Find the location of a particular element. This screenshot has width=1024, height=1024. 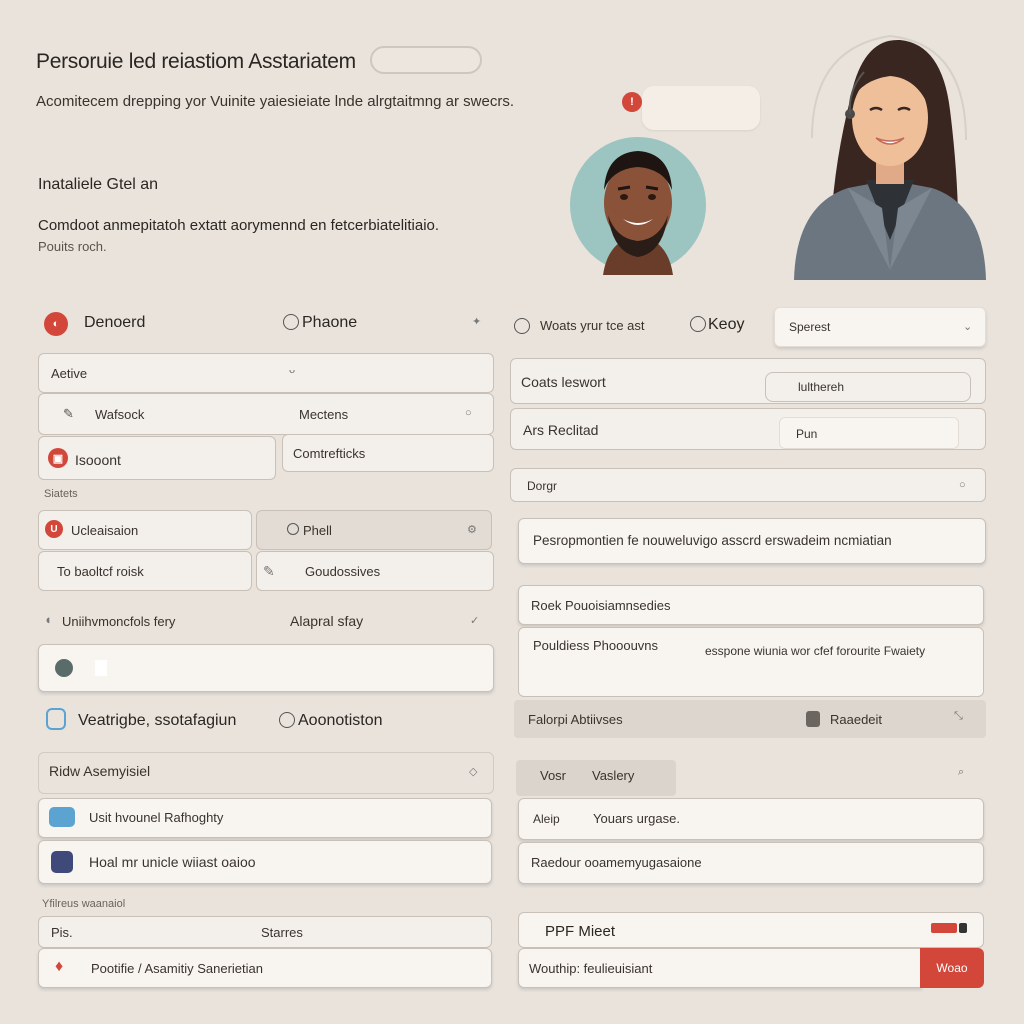

combo2-label: Ars Reclitad is located at coordinates (561, 430).